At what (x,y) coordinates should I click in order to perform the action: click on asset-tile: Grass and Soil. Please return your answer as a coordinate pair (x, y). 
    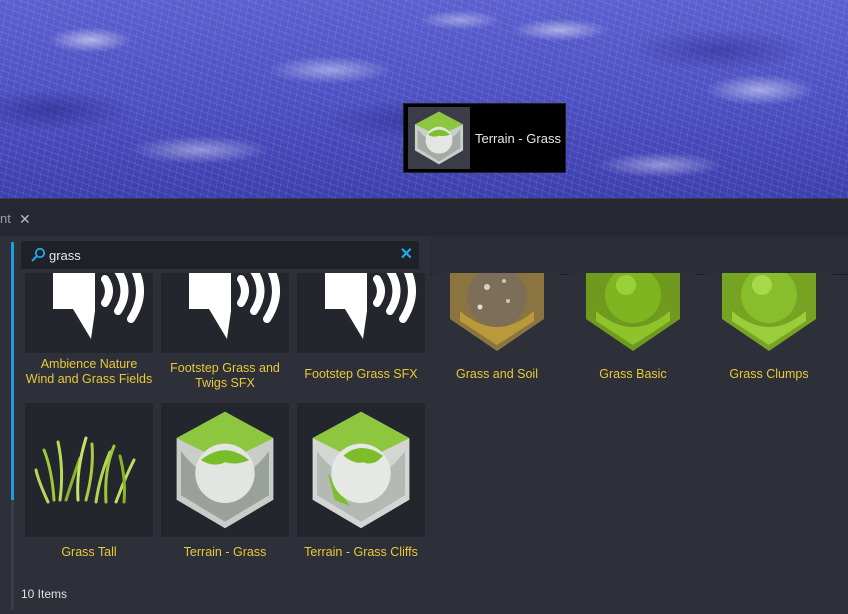
    Looking at the image, I should click on (497, 327).